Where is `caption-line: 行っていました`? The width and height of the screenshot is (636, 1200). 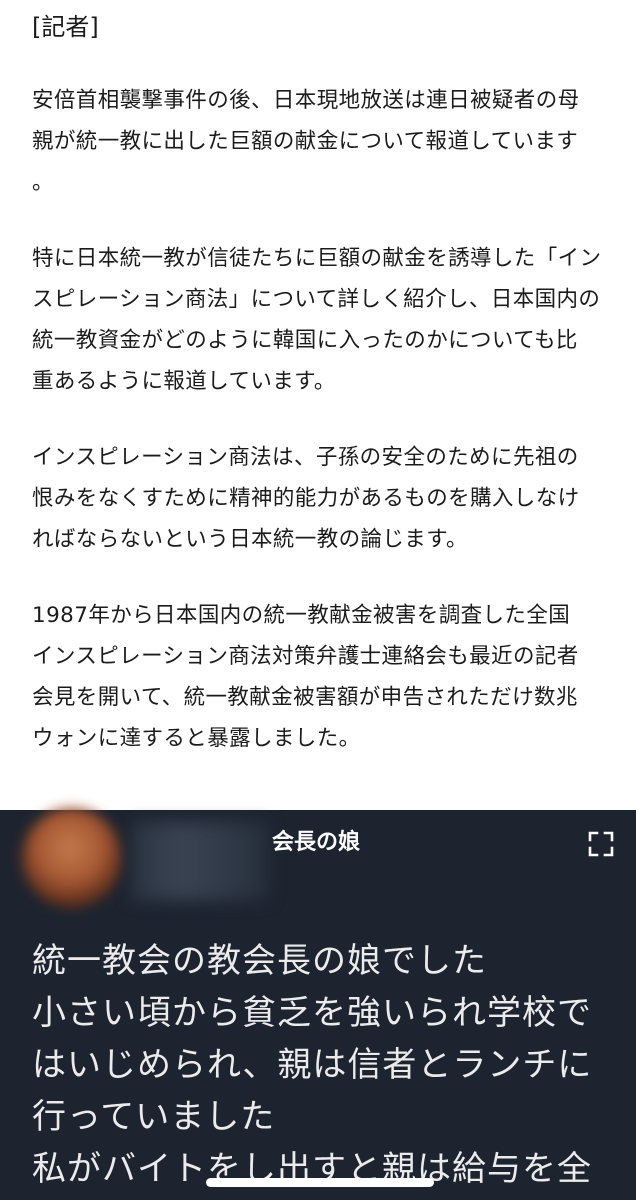 caption-line: 行っていました is located at coordinates (154, 1117).